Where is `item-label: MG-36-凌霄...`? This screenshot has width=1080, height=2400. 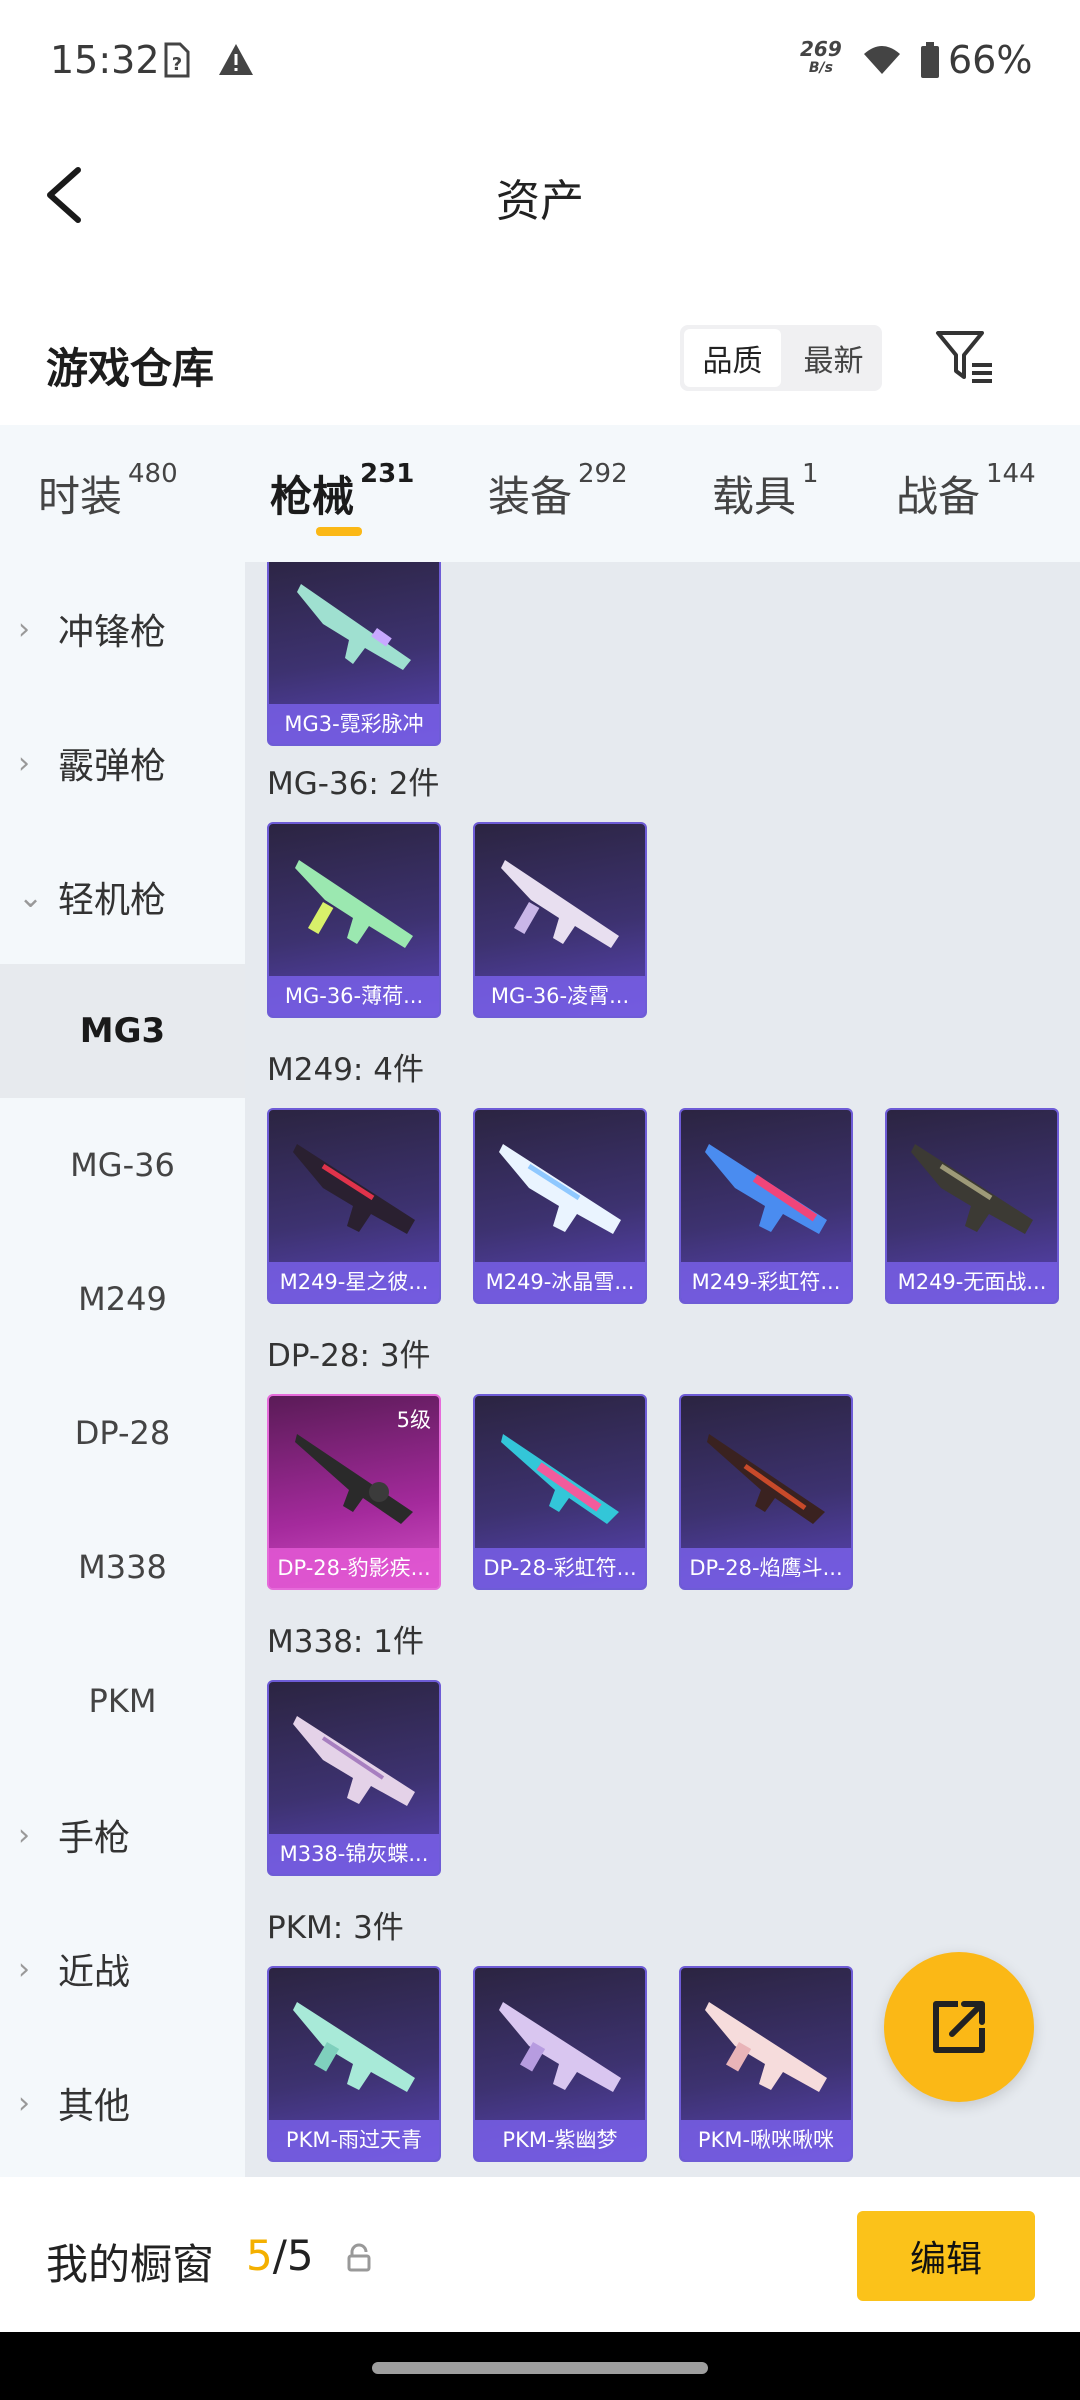 item-label: MG-36-凌霄... is located at coordinates (560, 996).